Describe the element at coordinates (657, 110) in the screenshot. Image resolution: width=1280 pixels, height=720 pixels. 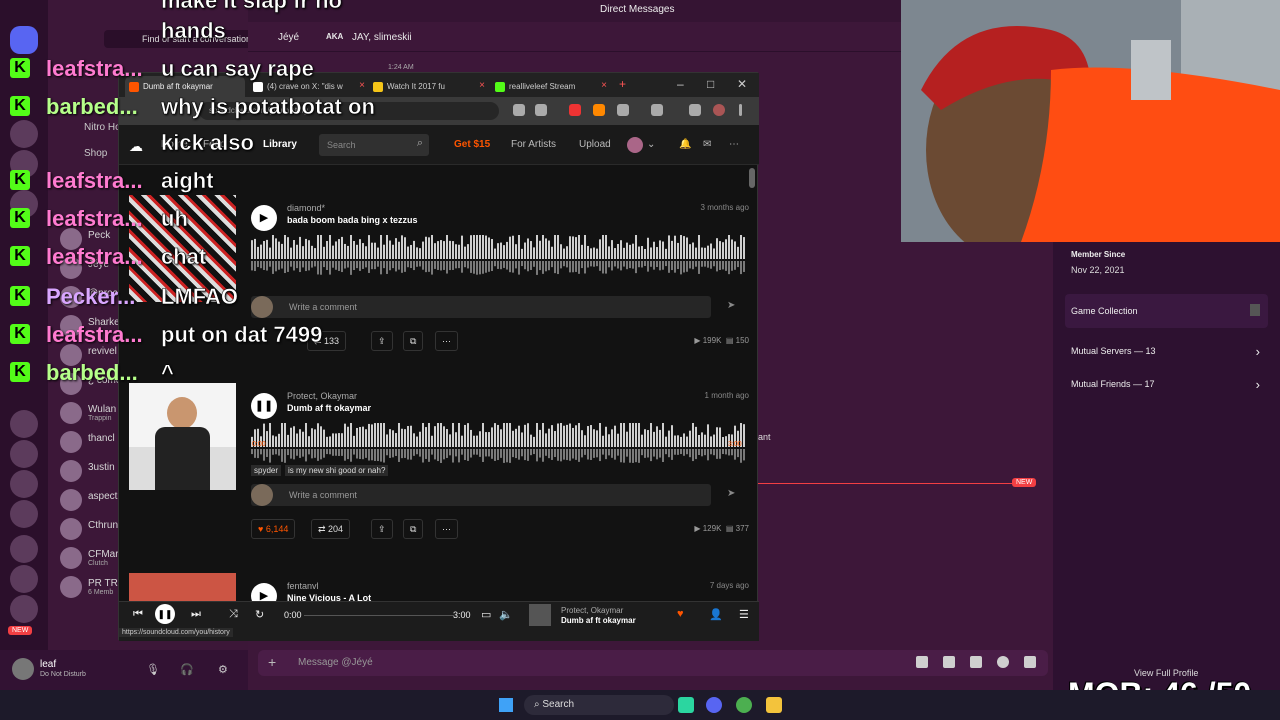
I see `sidebar-icon` at that location.